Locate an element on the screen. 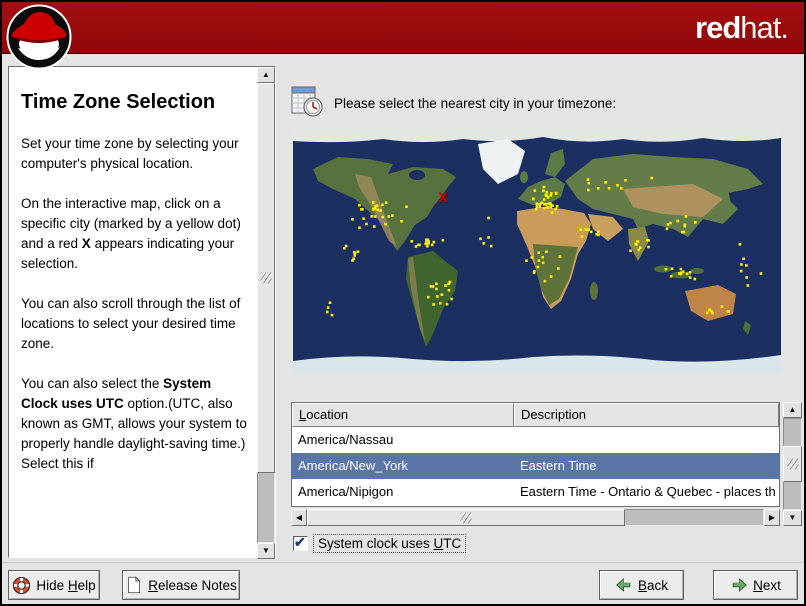 This screenshot has width=806, height=606. table-row: America/Nassau is located at coordinates (535, 440).